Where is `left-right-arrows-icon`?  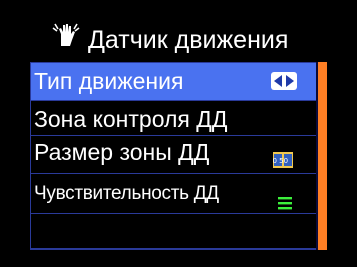 left-right-arrows-icon is located at coordinates (284, 81).